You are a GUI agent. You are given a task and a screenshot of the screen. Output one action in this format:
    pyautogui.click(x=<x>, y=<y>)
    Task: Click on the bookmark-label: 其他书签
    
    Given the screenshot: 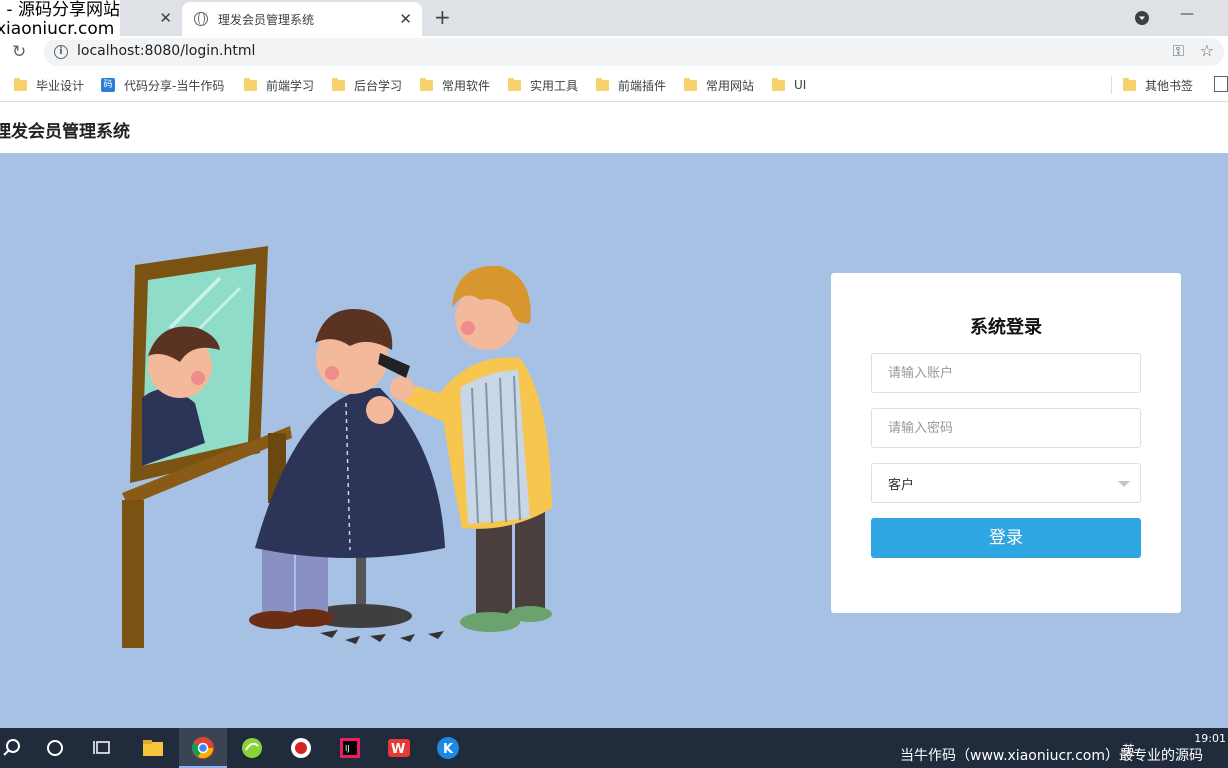 What is the action you would take?
    pyautogui.click(x=1169, y=85)
    